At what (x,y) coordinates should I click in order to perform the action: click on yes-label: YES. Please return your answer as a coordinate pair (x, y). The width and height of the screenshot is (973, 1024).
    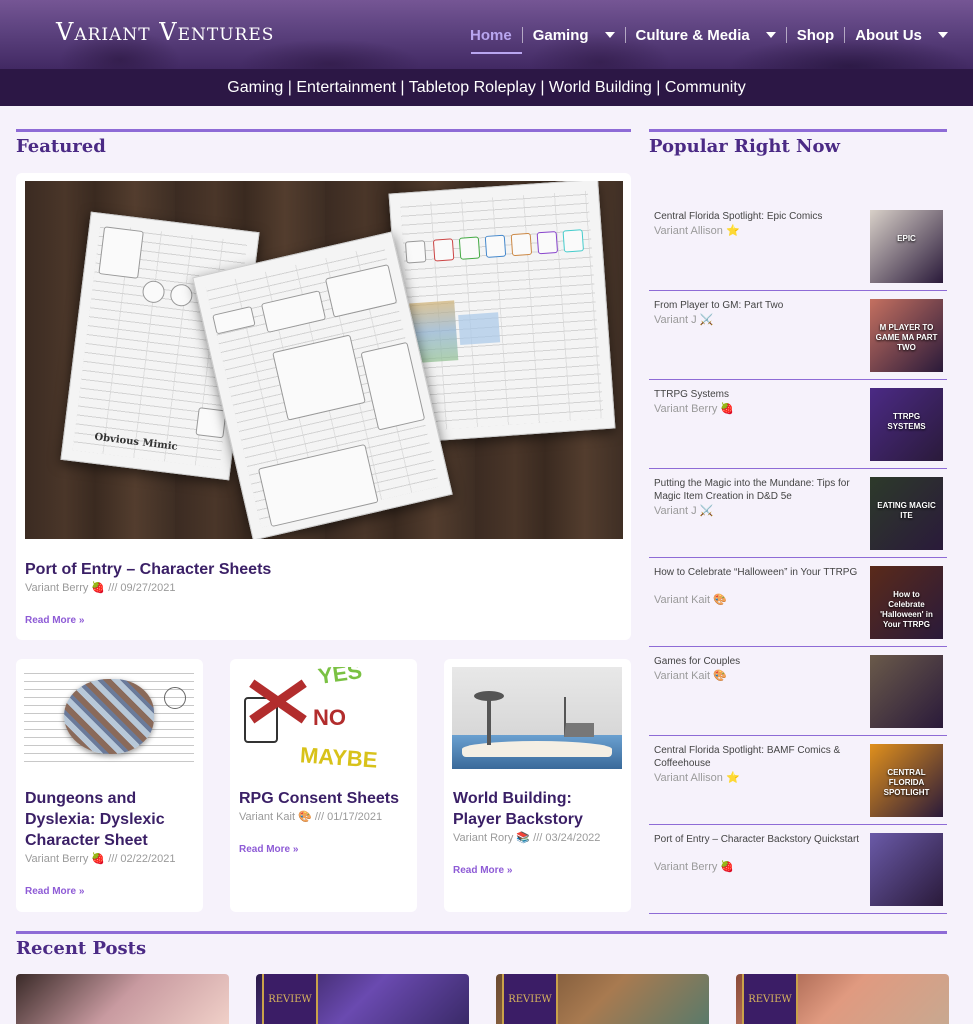
    Looking at the image, I should click on (340, 678).